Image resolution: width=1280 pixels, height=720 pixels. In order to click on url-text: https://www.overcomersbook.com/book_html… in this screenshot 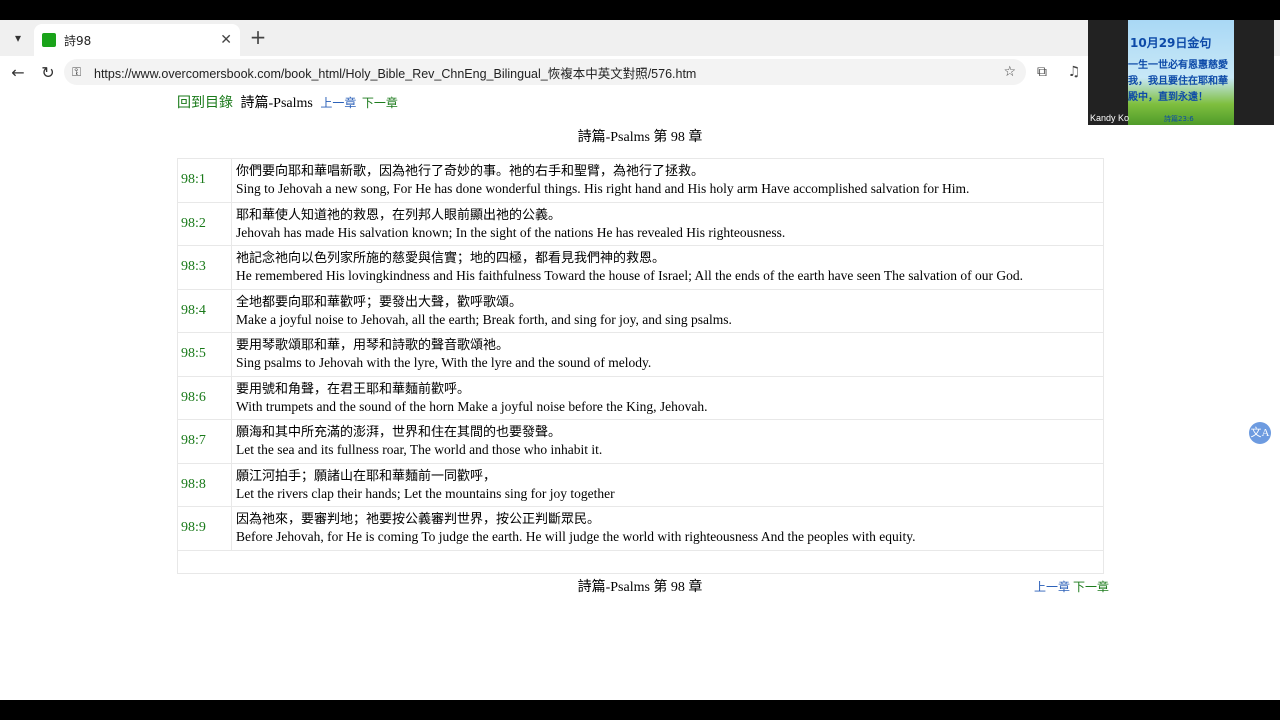, I will do `click(548, 72)`.